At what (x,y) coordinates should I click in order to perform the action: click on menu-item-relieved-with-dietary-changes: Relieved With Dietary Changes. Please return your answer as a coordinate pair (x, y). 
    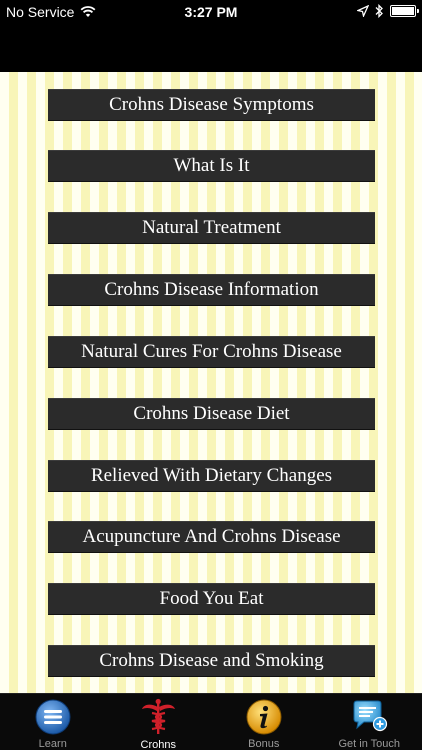
    Looking at the image, I should click on (211, 476).